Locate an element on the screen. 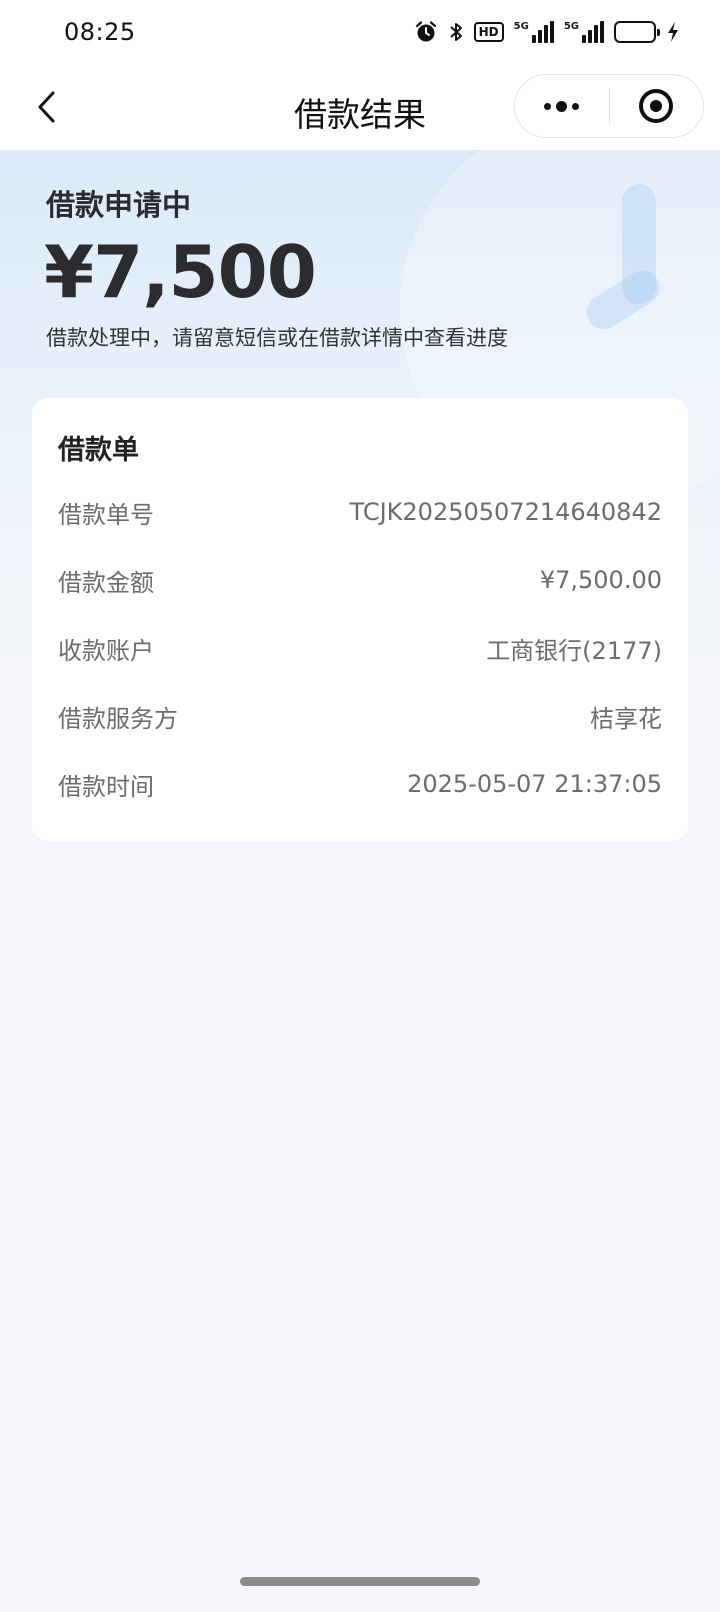 Image resolution: width=720 pixels, height=1612 pixels. detail-value: 工商银行(2177) is located at coordinates (574, 650).